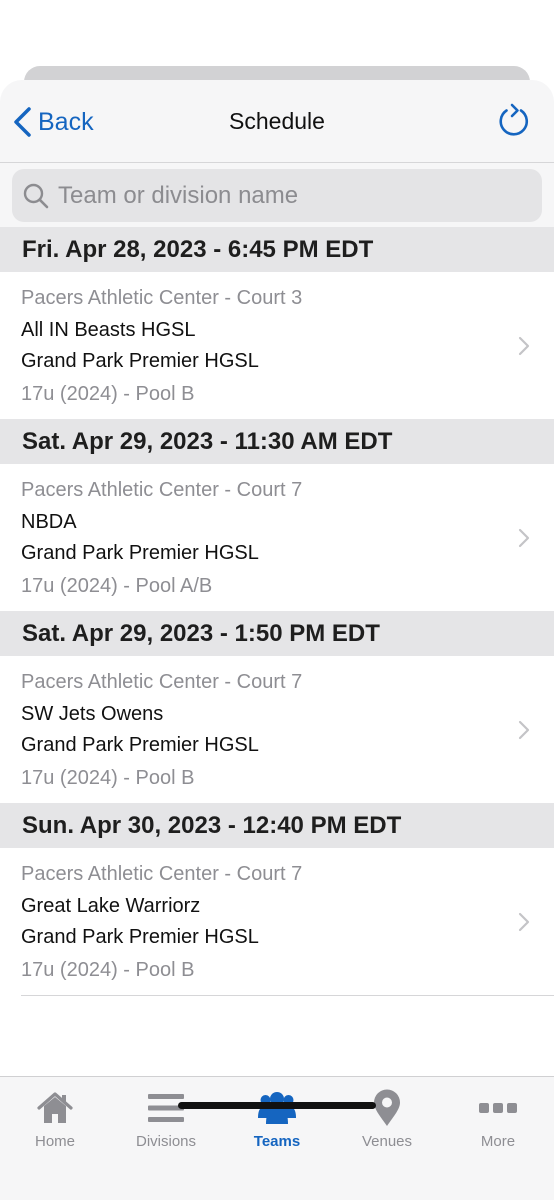  What do you see at coordinates (277, 825) in the screenshot?
I see `date-header: Sun. Apr 30, 2023 - 12:40 PM EDT` at bounding box center [277, 825].